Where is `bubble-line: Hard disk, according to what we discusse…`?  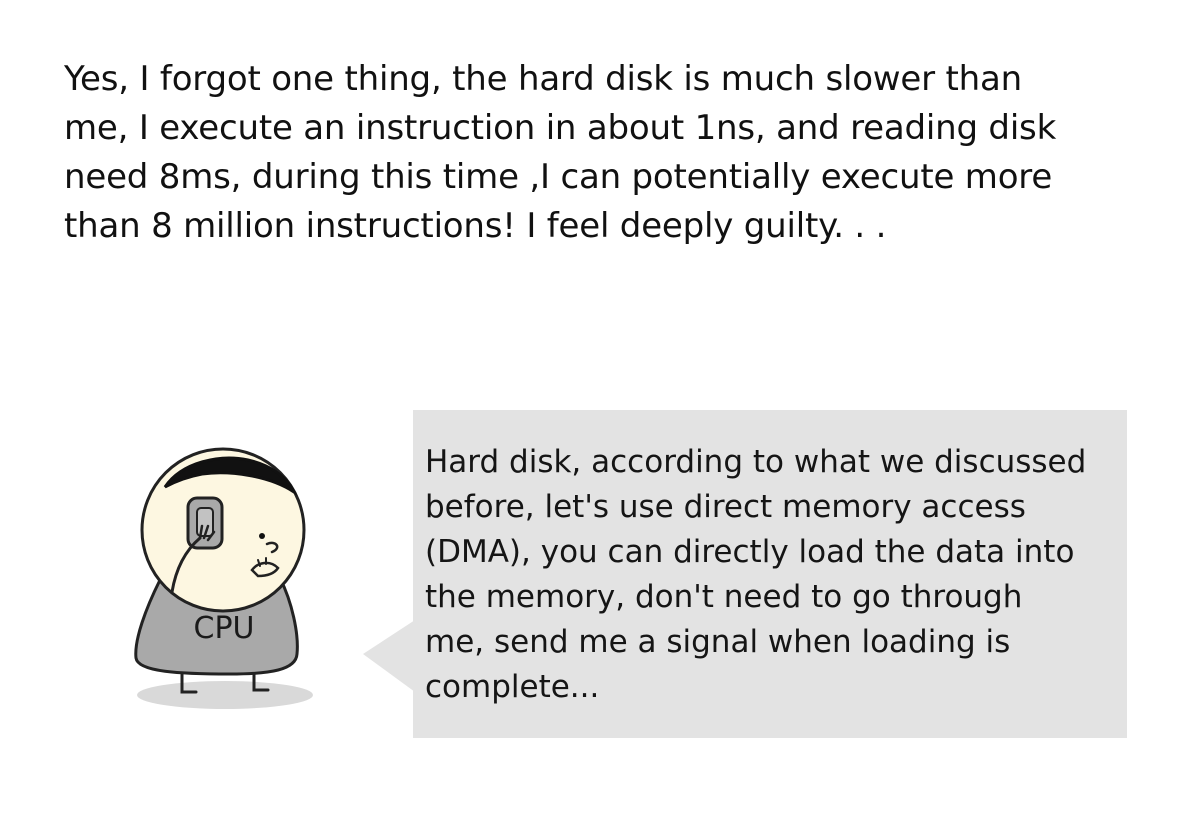 bubble-line: Hard disk, according to what we discusse… is located at coordinates (756, 462).